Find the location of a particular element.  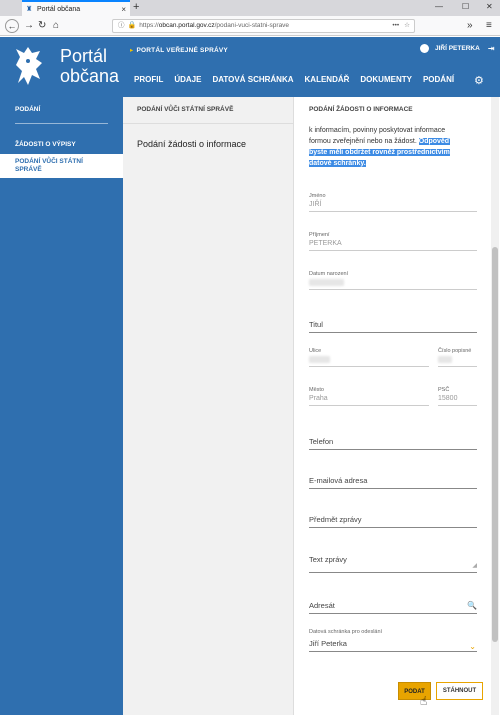

field-placeholder: Titul is located at coordinates (316, 324).